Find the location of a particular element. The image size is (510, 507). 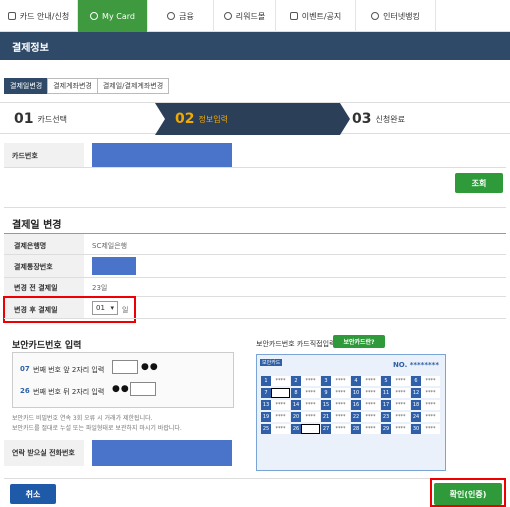

step-number: 03 is located at coordinates (362, 119).